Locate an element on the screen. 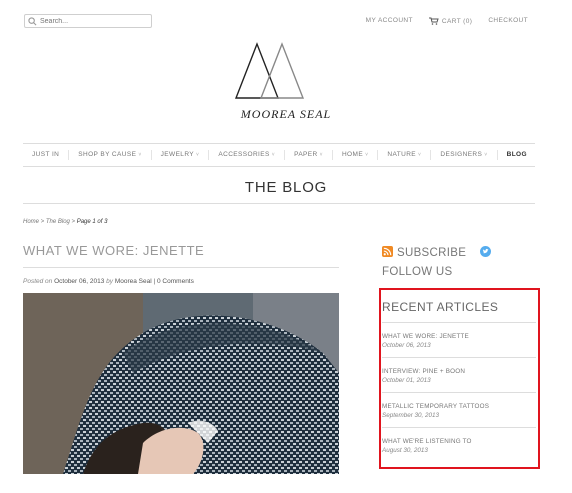 The width and height of the screenshot is (572, 493). nav-item-jewelry: JEWELRY ˅ is located at coordinates (181, 155).